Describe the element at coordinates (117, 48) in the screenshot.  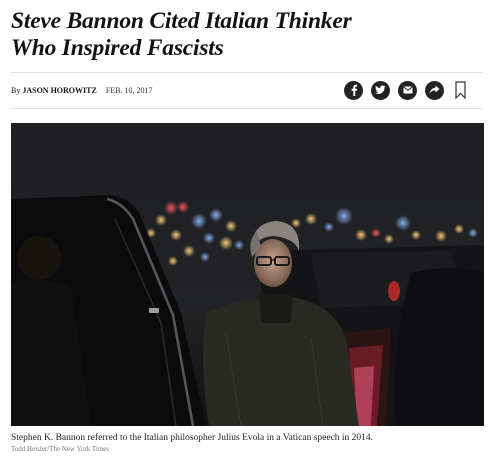
I see `headline-line-2: Who Inspired Fascists` at that location.